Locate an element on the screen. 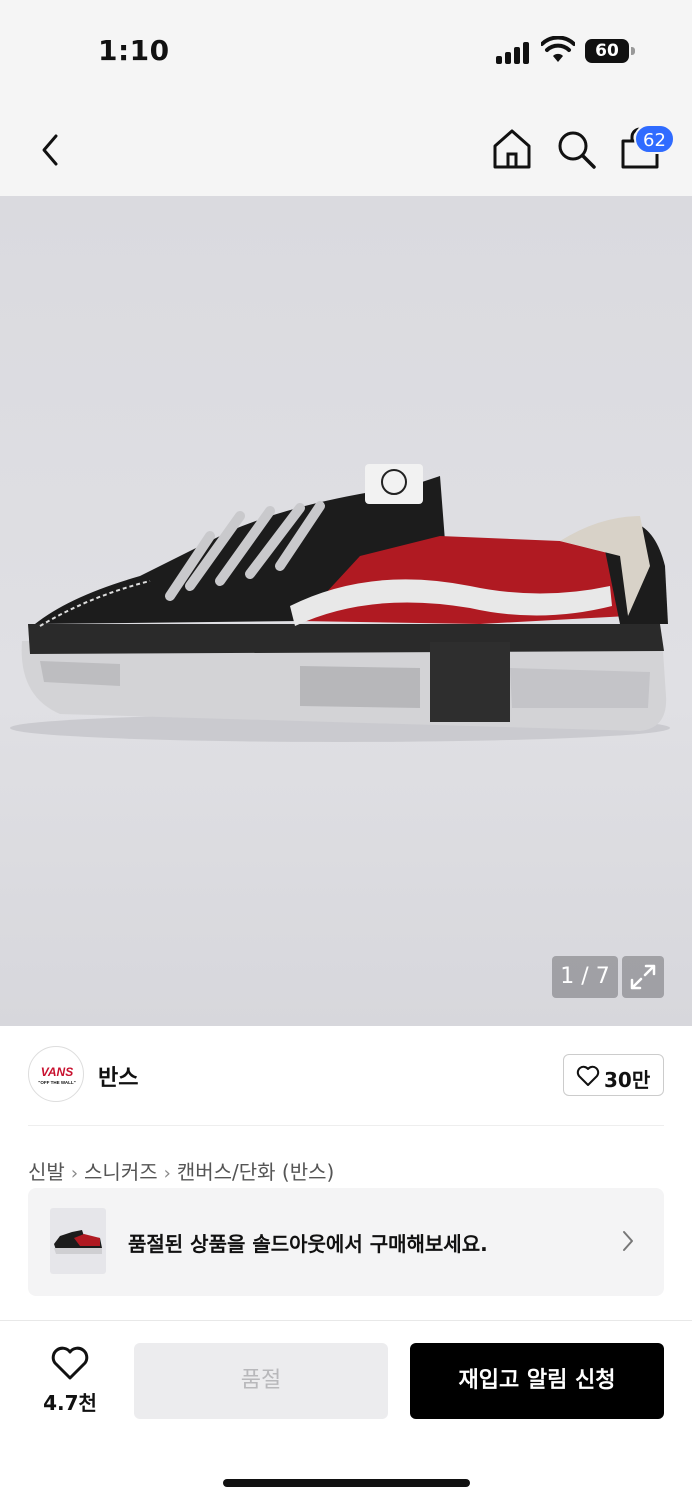 The width and height of the screenshot is (692, 1500). soldout-product-thumbnail is located at coordinates (78, 1241).